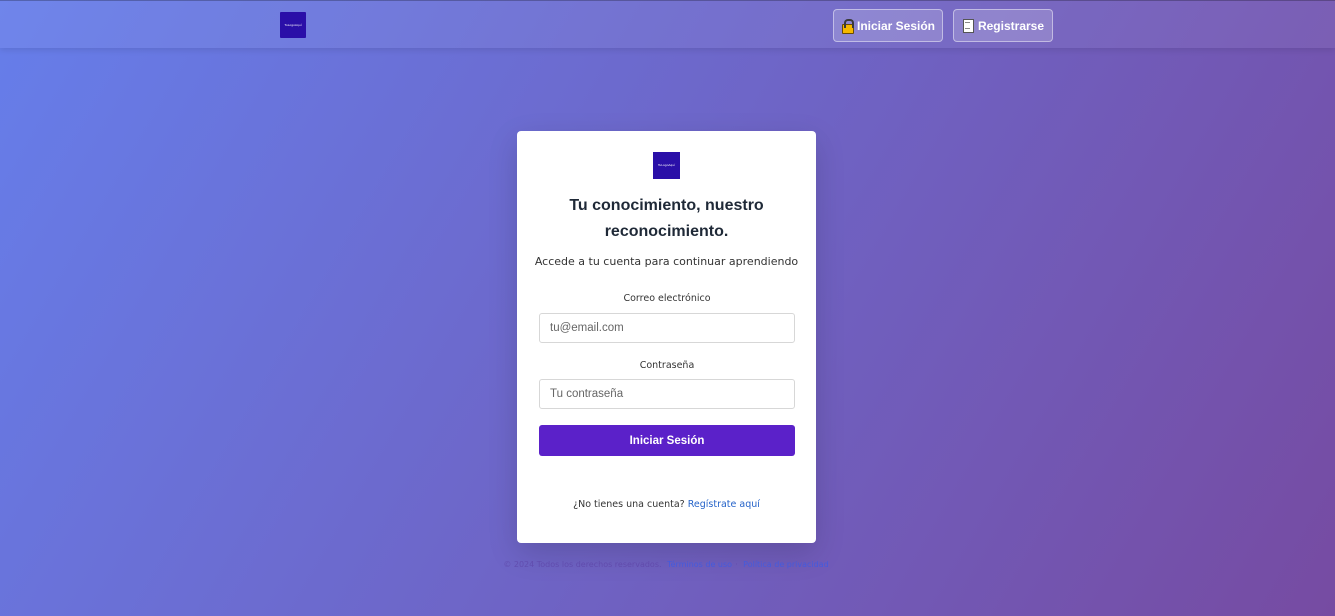  What do you see at coordinates (667, 24) in the screenshot?
I see `top-navbar: TuLogoAquí Iniciar Sesión Registrarse` at bounding box center [667, 24].